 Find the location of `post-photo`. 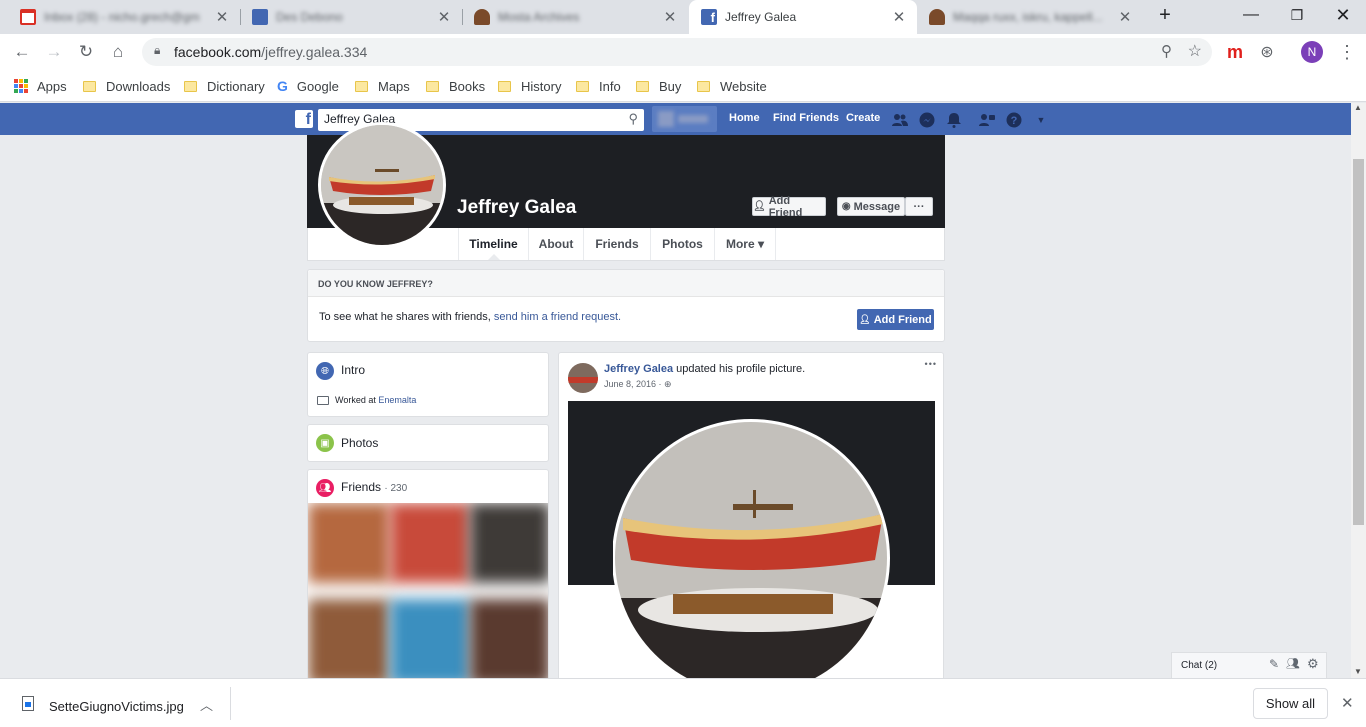

post-photo is located at coordinates (751, 541).